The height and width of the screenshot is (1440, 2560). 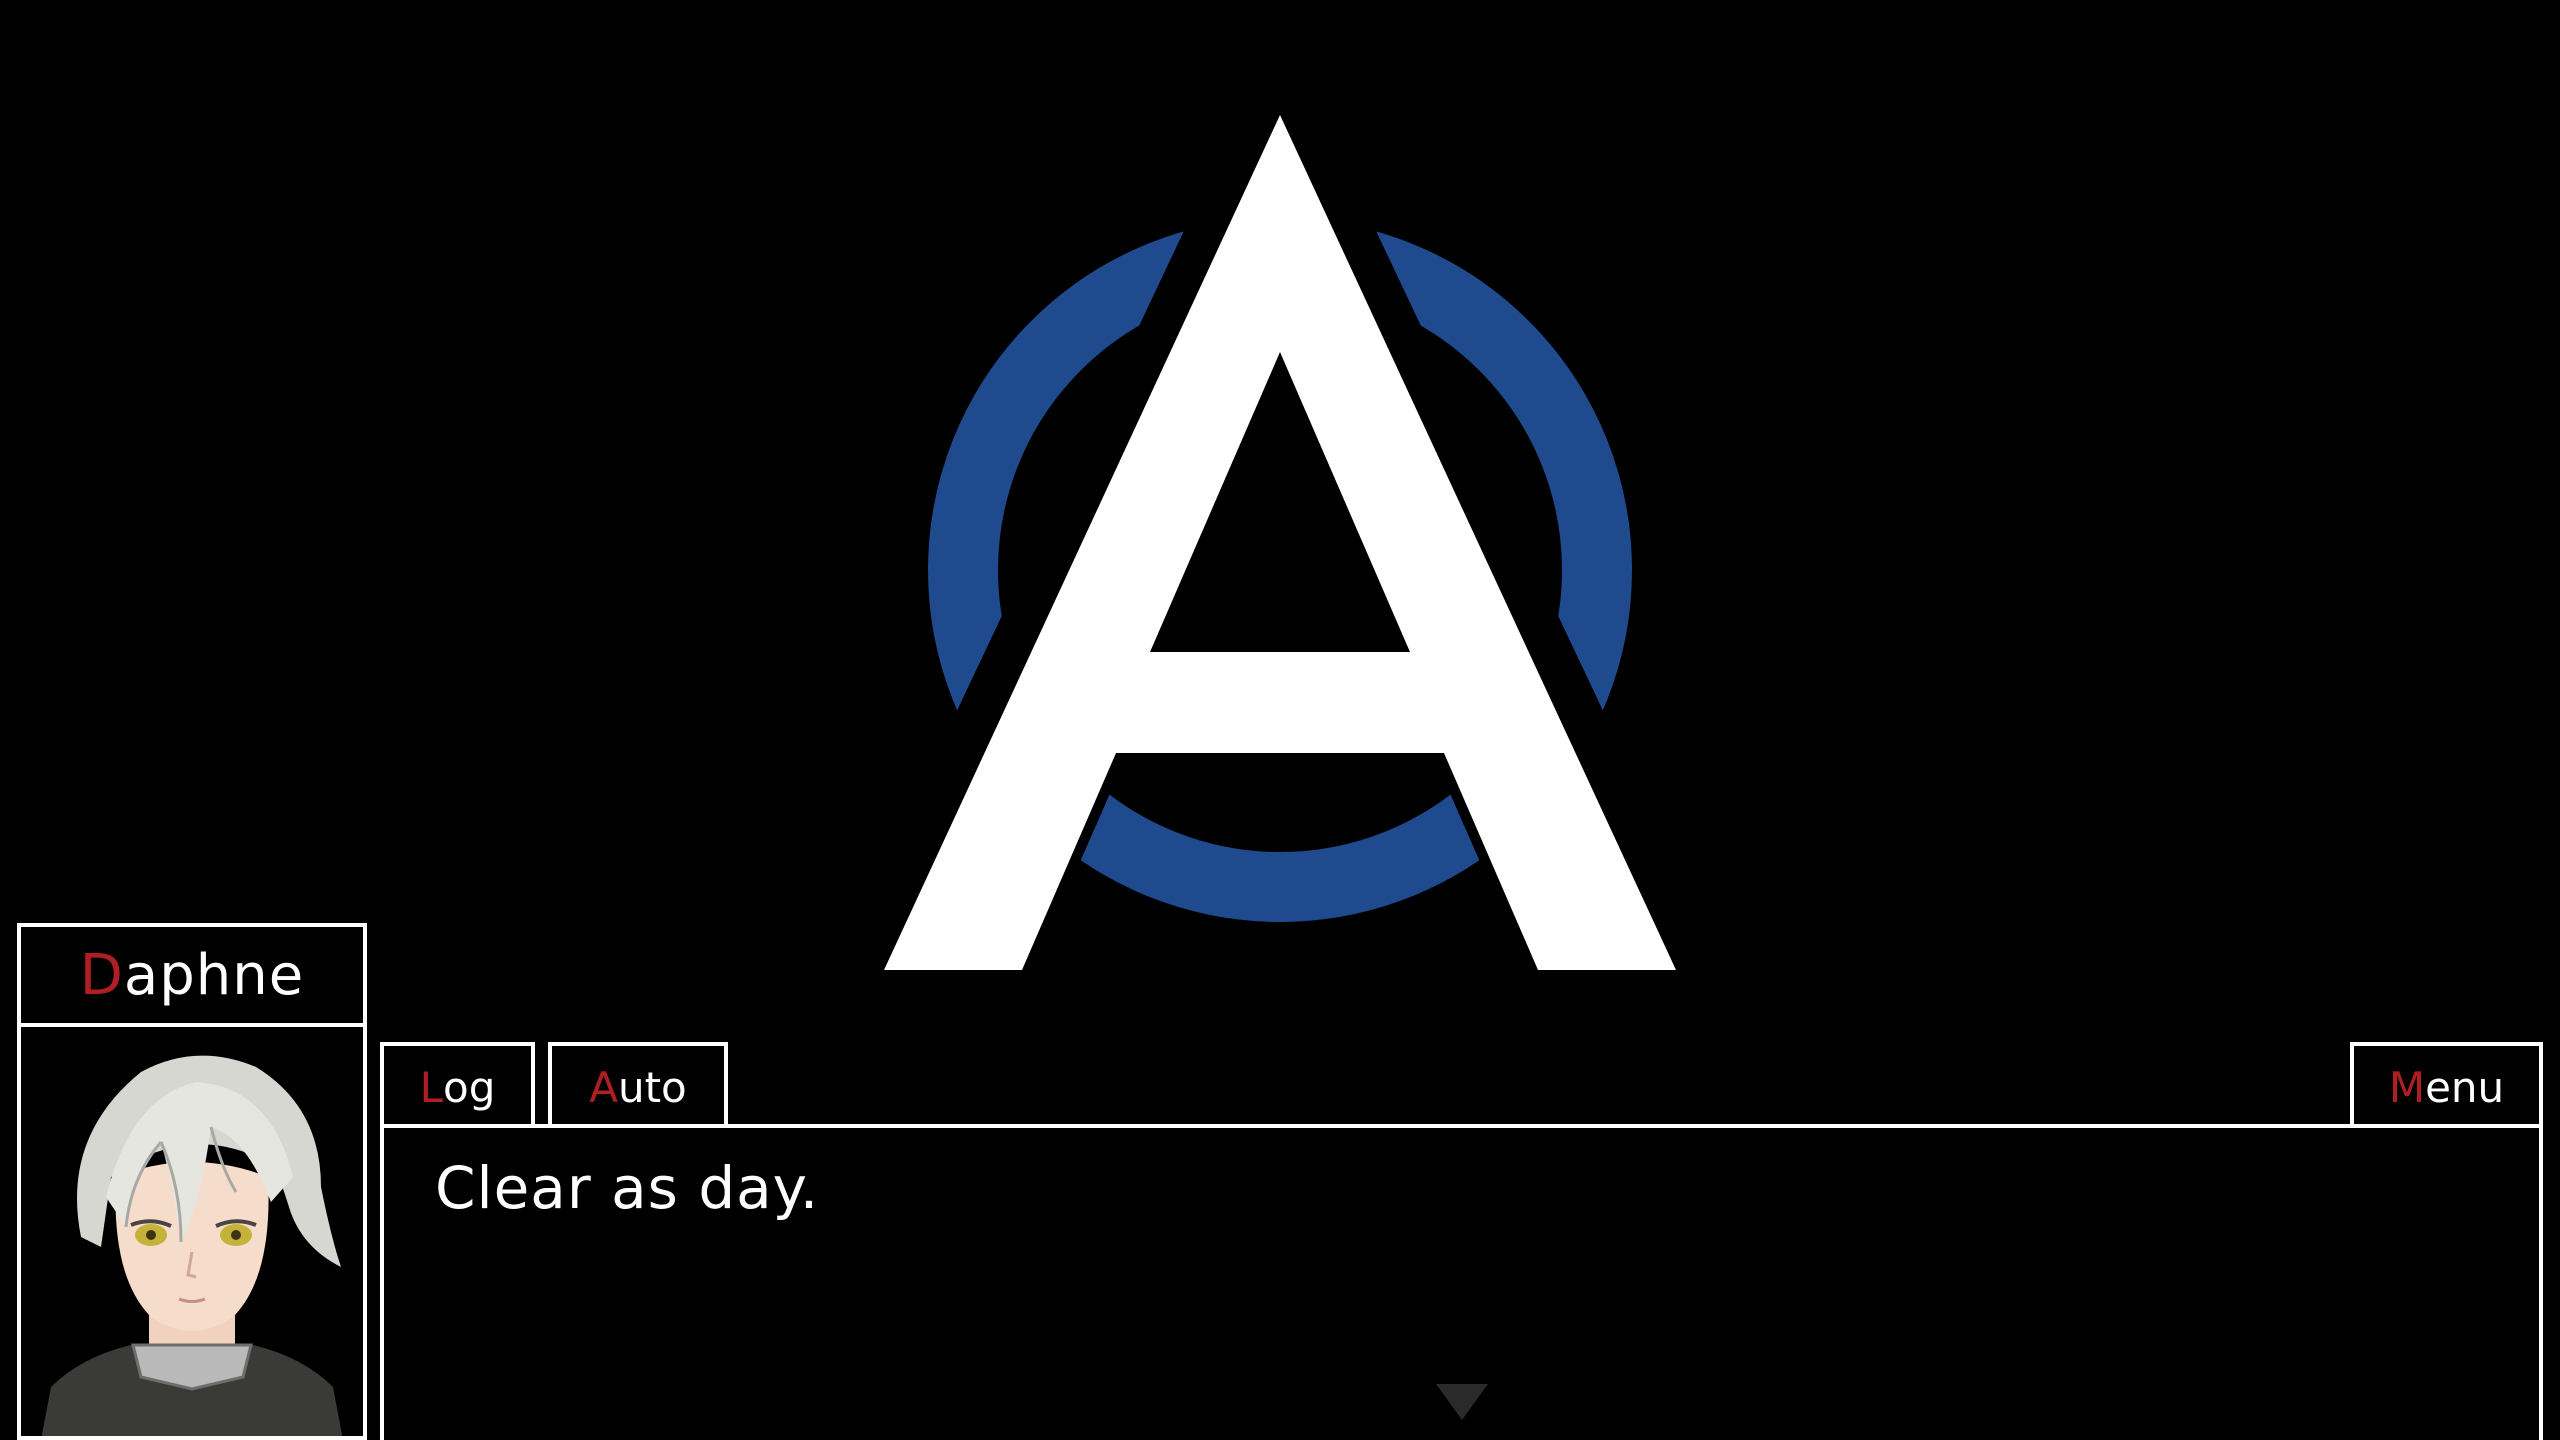 I want to click on log-button: Log, so click(x=457, y=1085).